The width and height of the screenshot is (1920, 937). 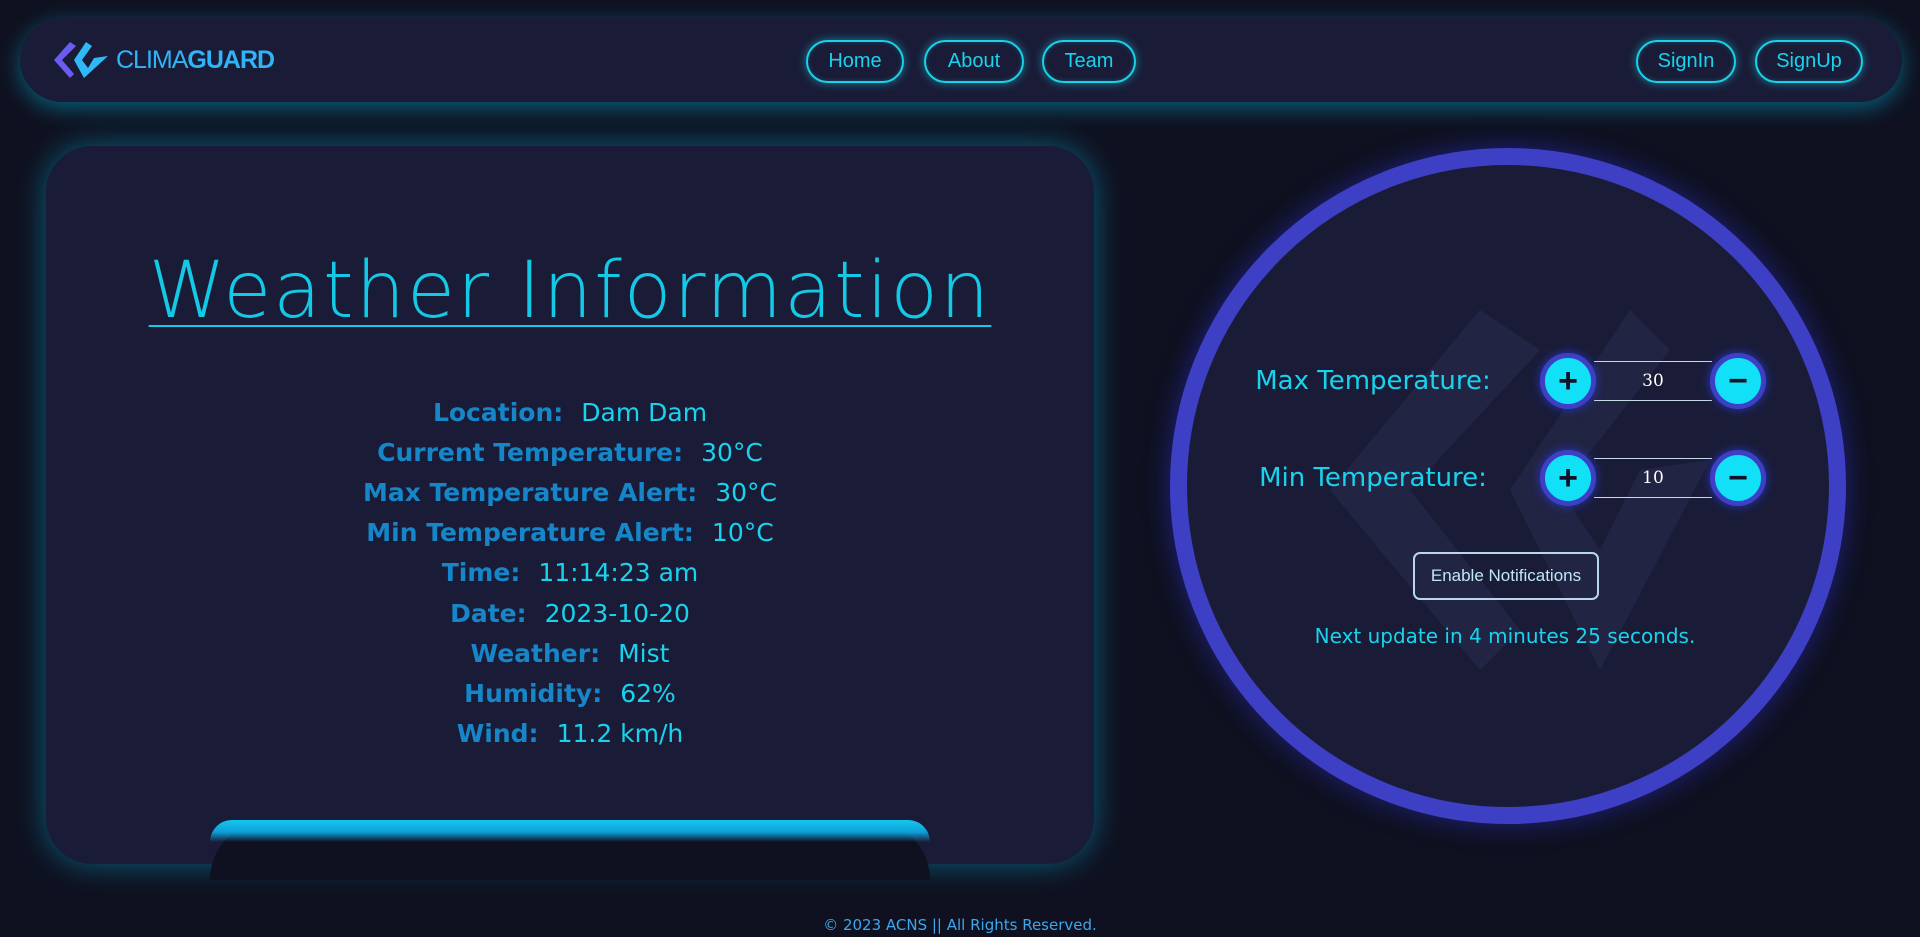 What do you see at coordinates (1506, 576) in the screenshot?
I see `enable-notifications-button: Enable Notifications` at bounding box center [1506, 576].